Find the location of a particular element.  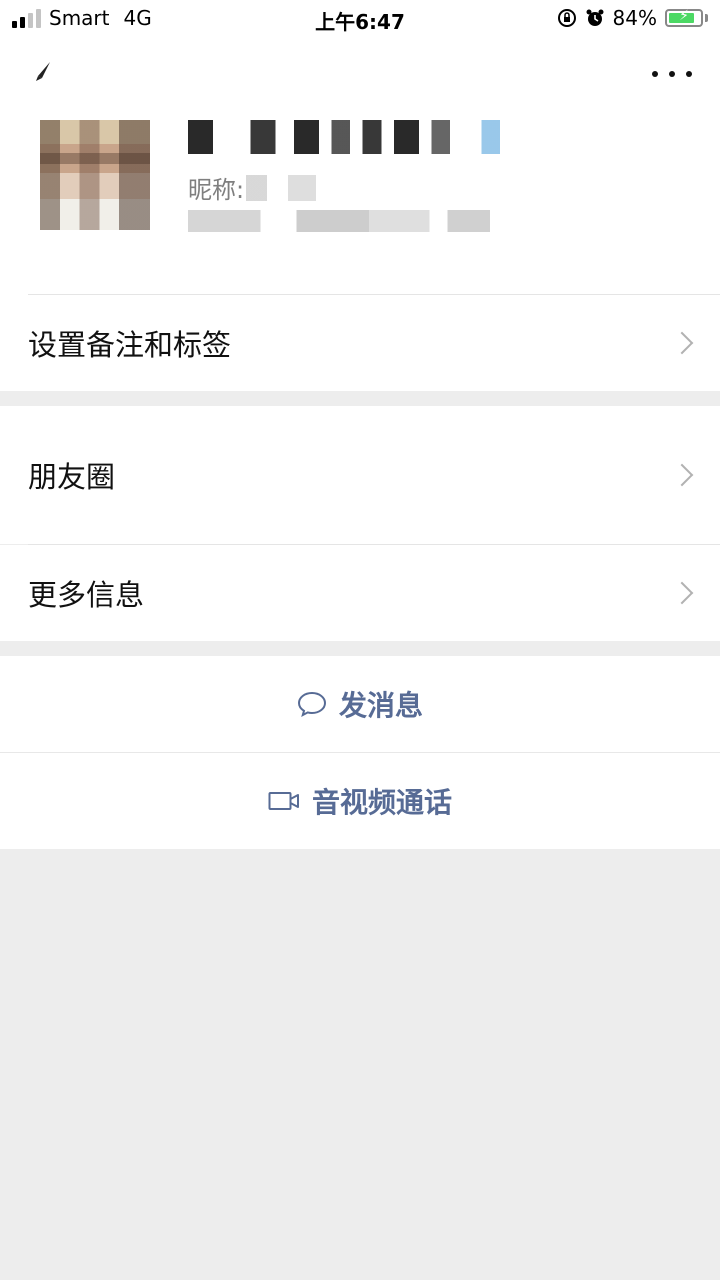

back-icon is located at coordinates (43, 71).